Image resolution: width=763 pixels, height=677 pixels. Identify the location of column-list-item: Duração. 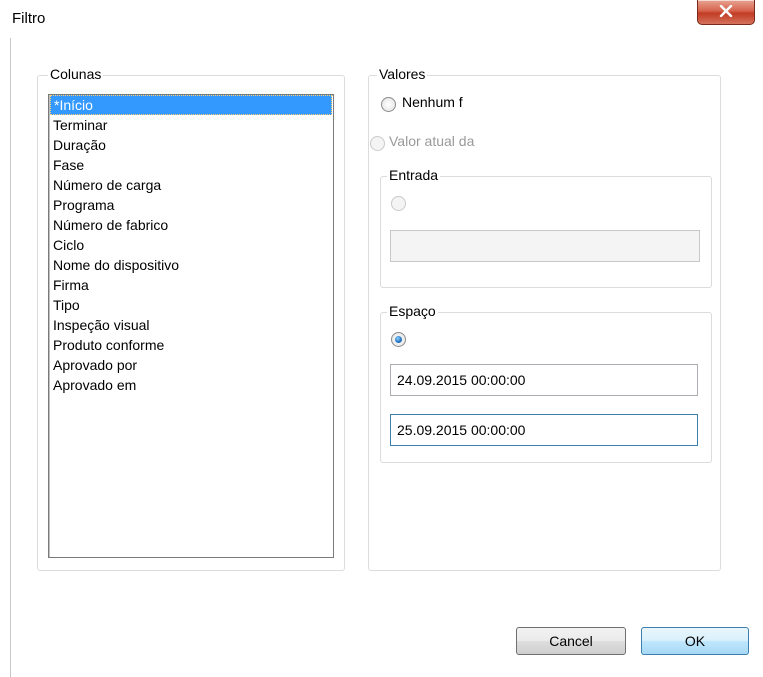
(191, 145).